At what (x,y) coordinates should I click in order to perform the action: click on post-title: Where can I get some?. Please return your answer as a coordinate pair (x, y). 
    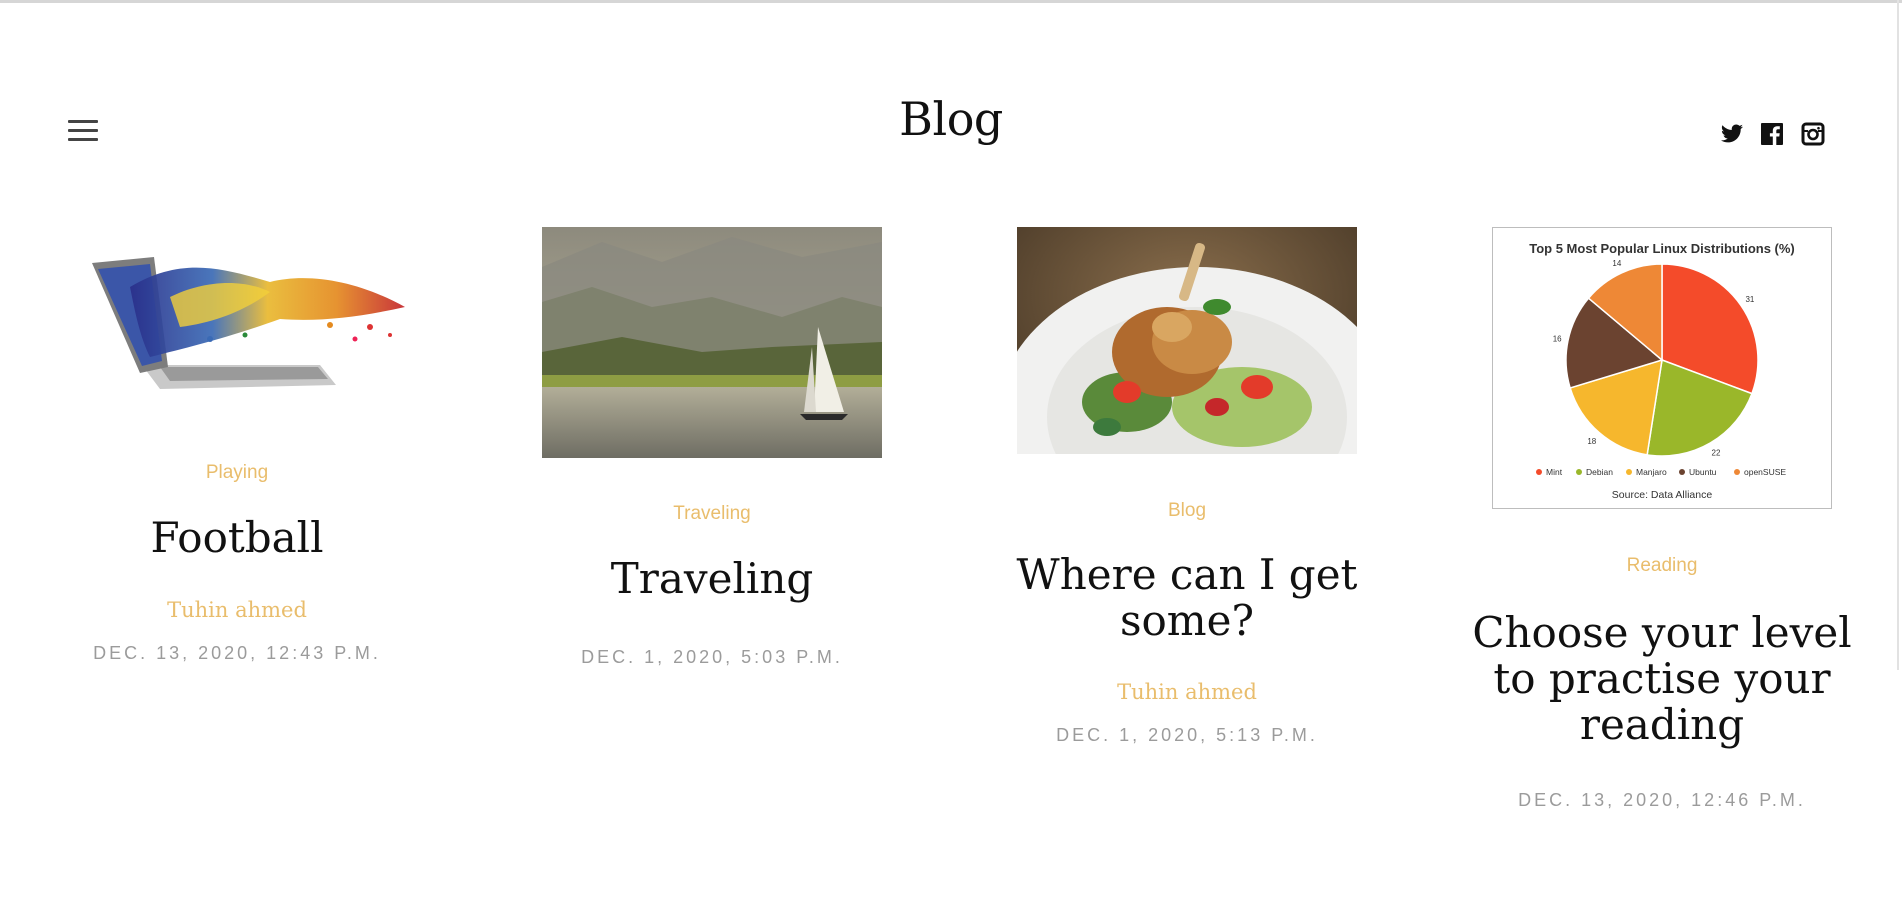
    Looking at the image, I should click on (1187, 598).